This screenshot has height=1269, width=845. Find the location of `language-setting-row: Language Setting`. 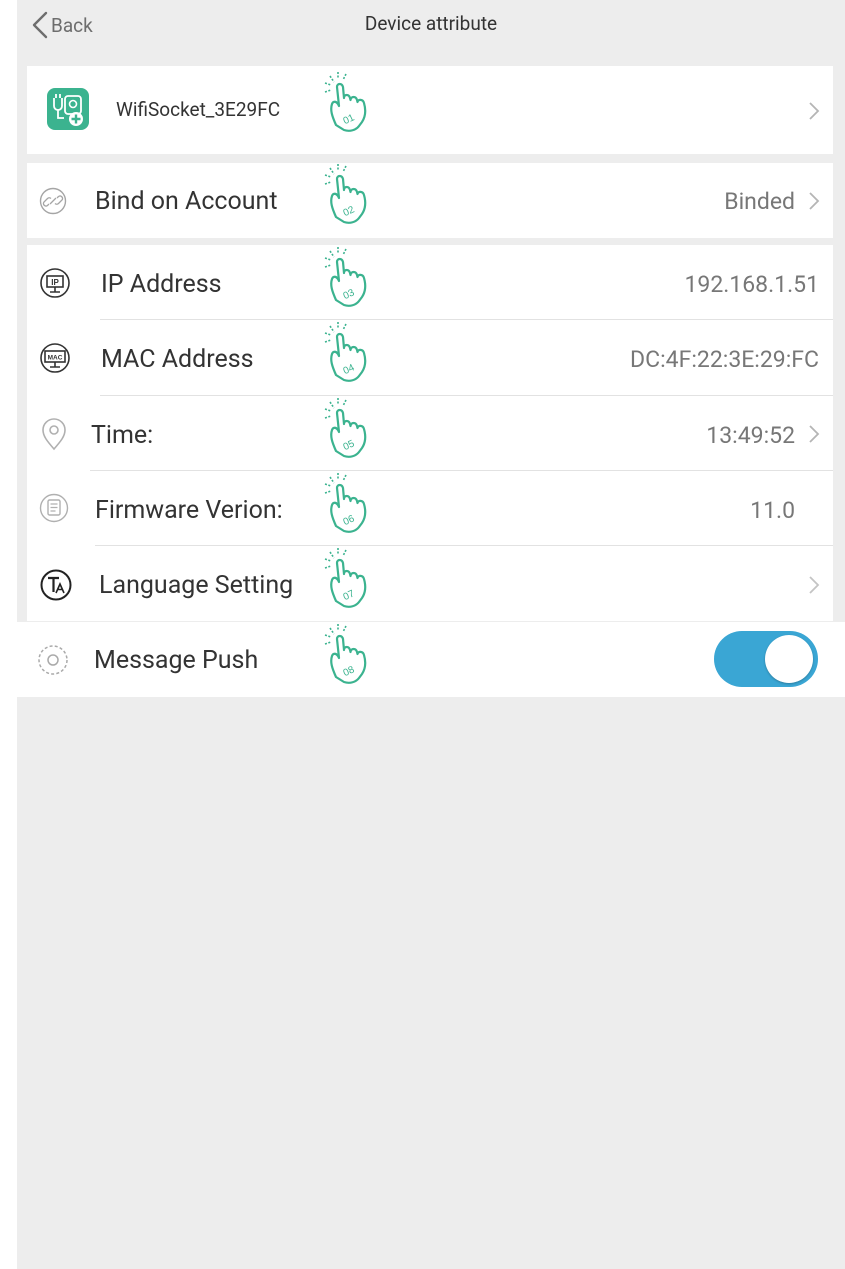

language-setting-row: Language Setting is located at coordinates (430, 583).